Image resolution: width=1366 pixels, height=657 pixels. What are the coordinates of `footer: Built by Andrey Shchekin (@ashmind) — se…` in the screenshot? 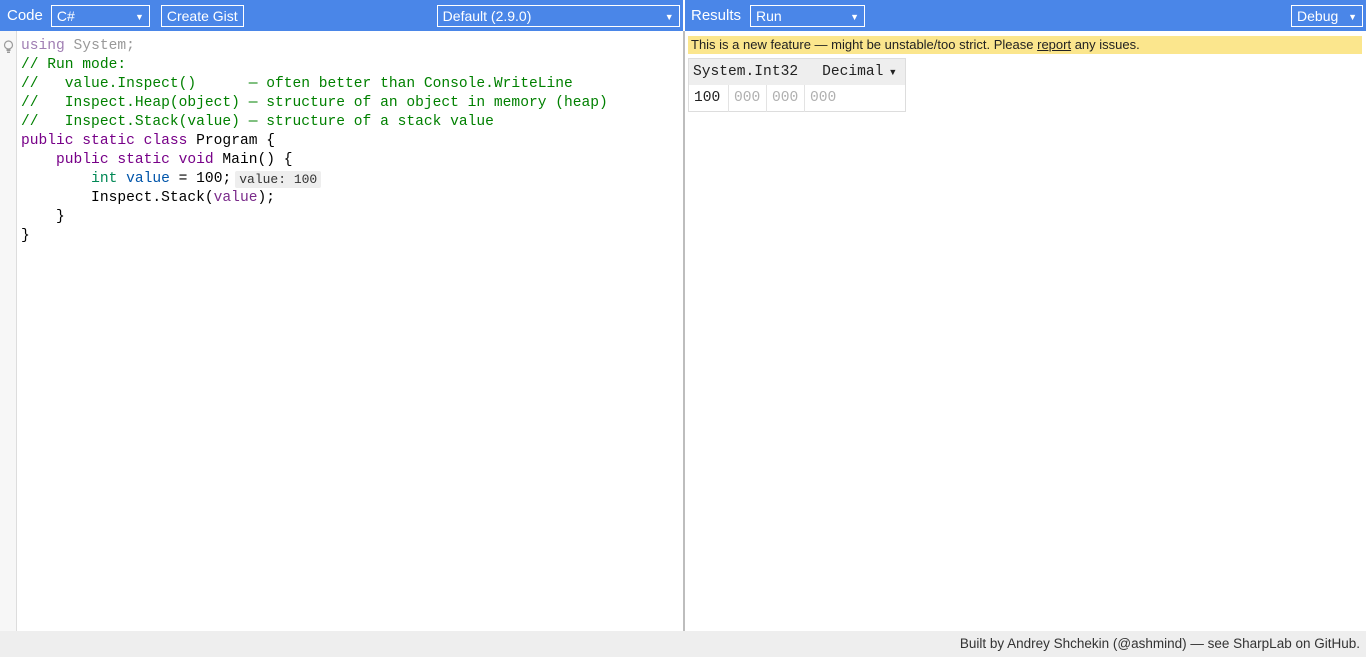 It's located at (683, 644).